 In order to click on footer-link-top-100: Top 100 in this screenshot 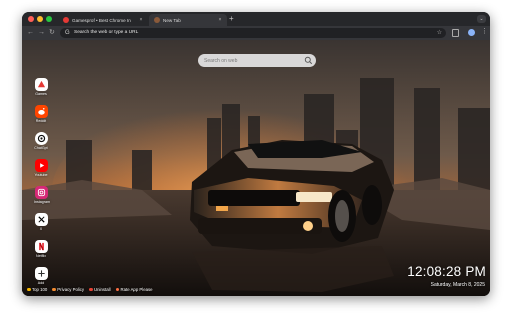, I will do `click(37, 289)`.